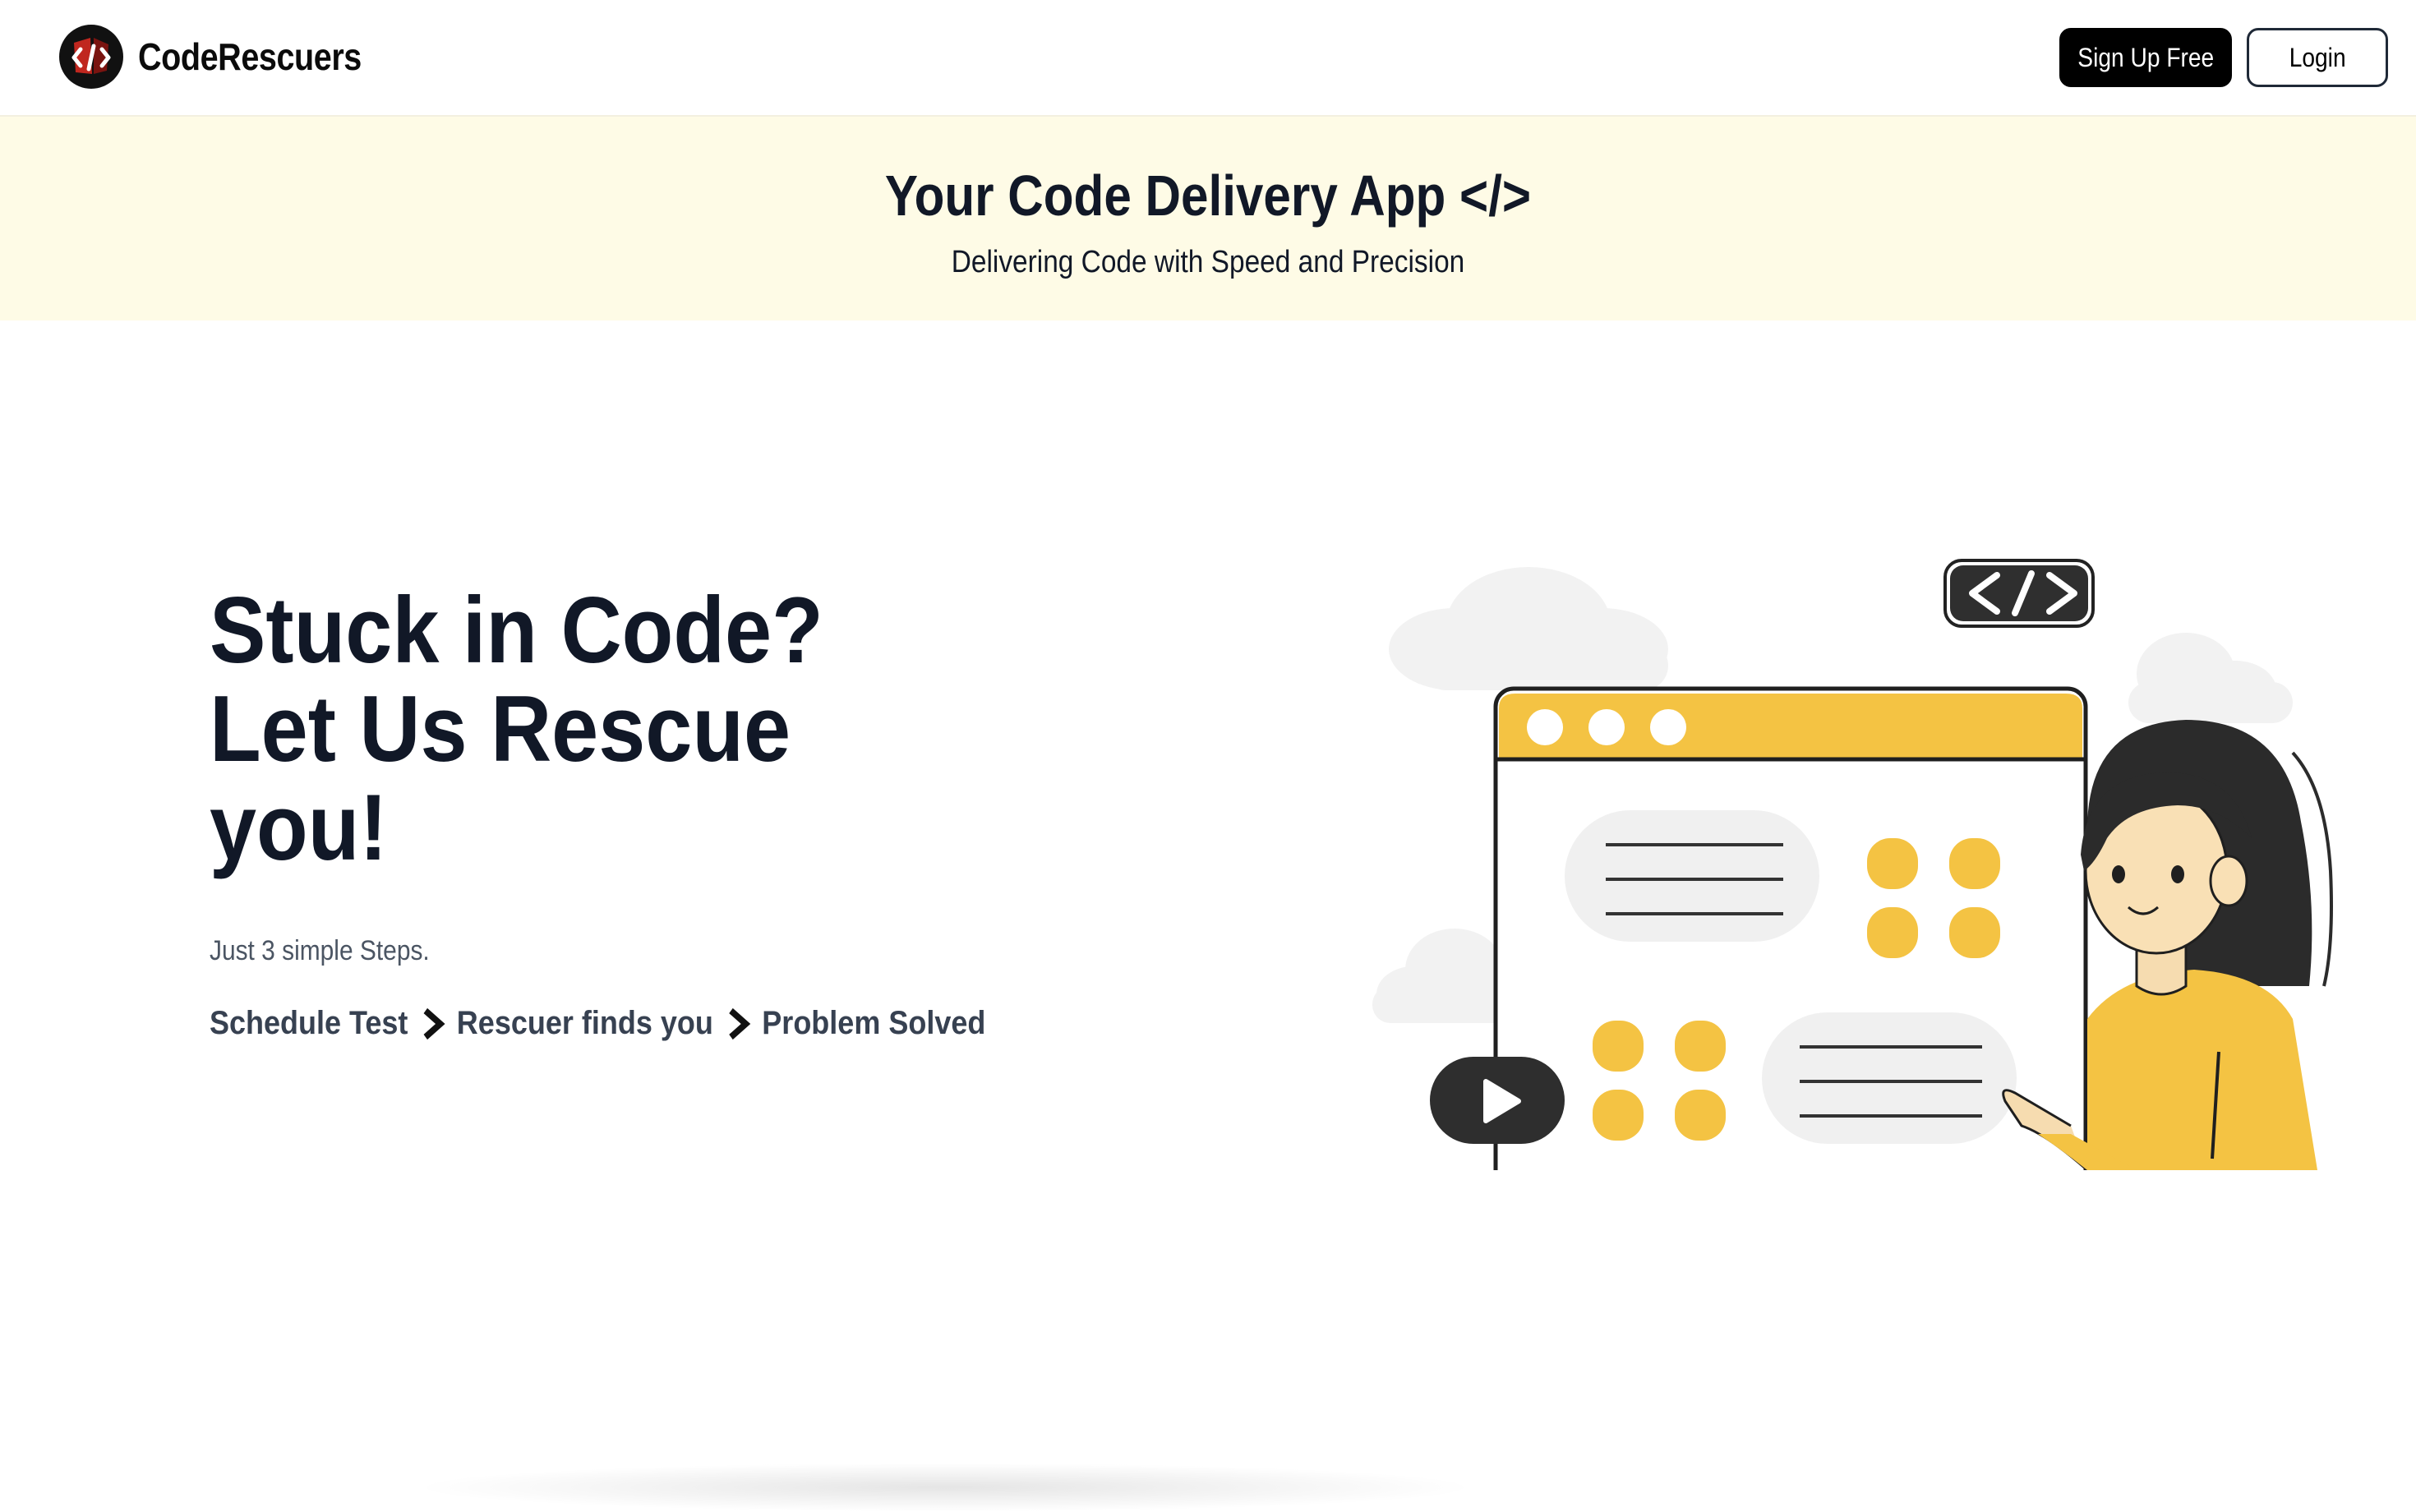 Image resolution: width=2416 pixels, height=1512 pixels. I want to click on step-problem-solved: Problem Solved, so click(874, 1023).